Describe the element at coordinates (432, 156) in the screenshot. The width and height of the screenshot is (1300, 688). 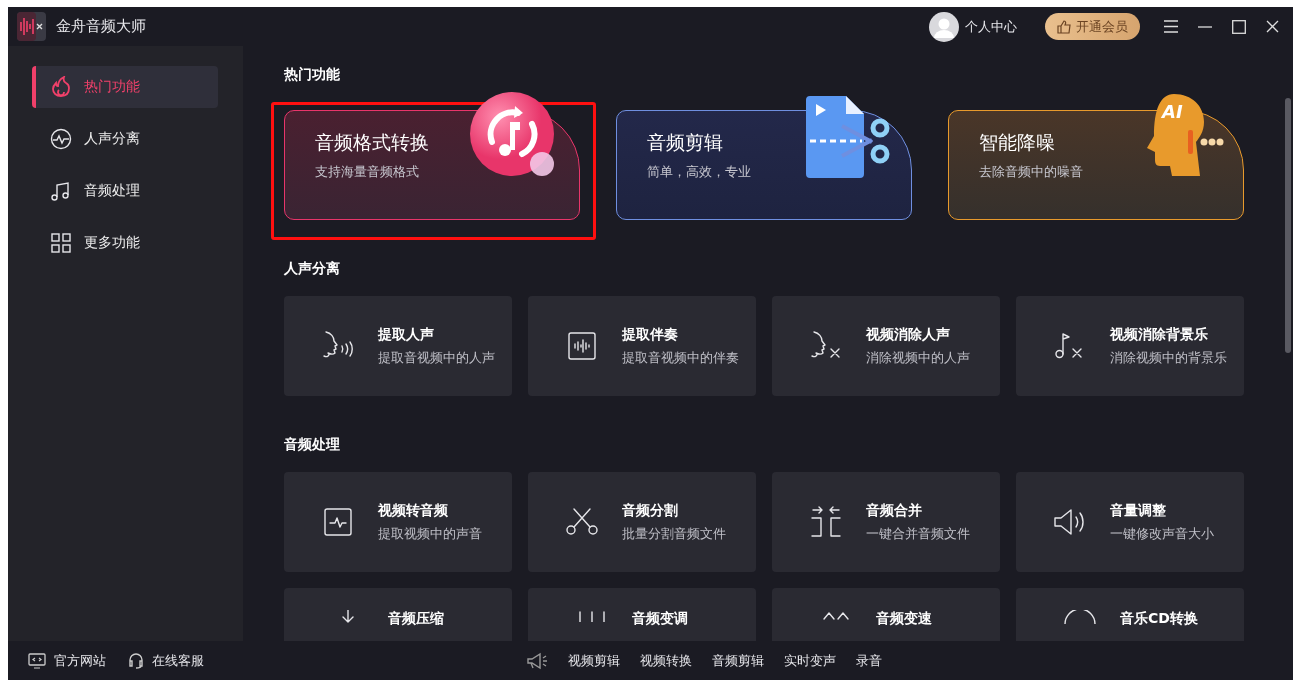
I see `feature-card: 音频格式转换 支持海量音频格式` at that location.